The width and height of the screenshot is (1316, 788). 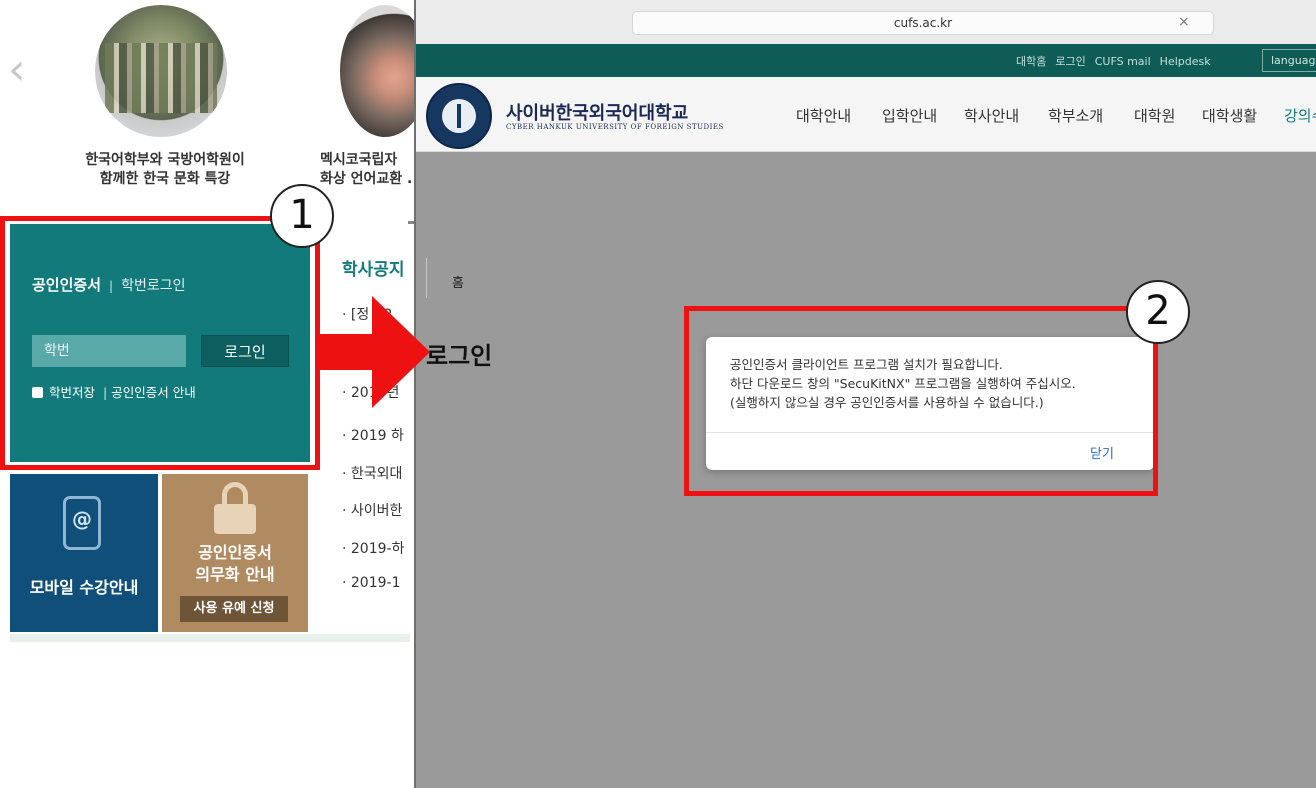 What do you see at coordinates (235, 564) in the screenshot?
I see `cert-mandatory-label: 공인인증서 의무화 안내` at bounding box center [235, 564].